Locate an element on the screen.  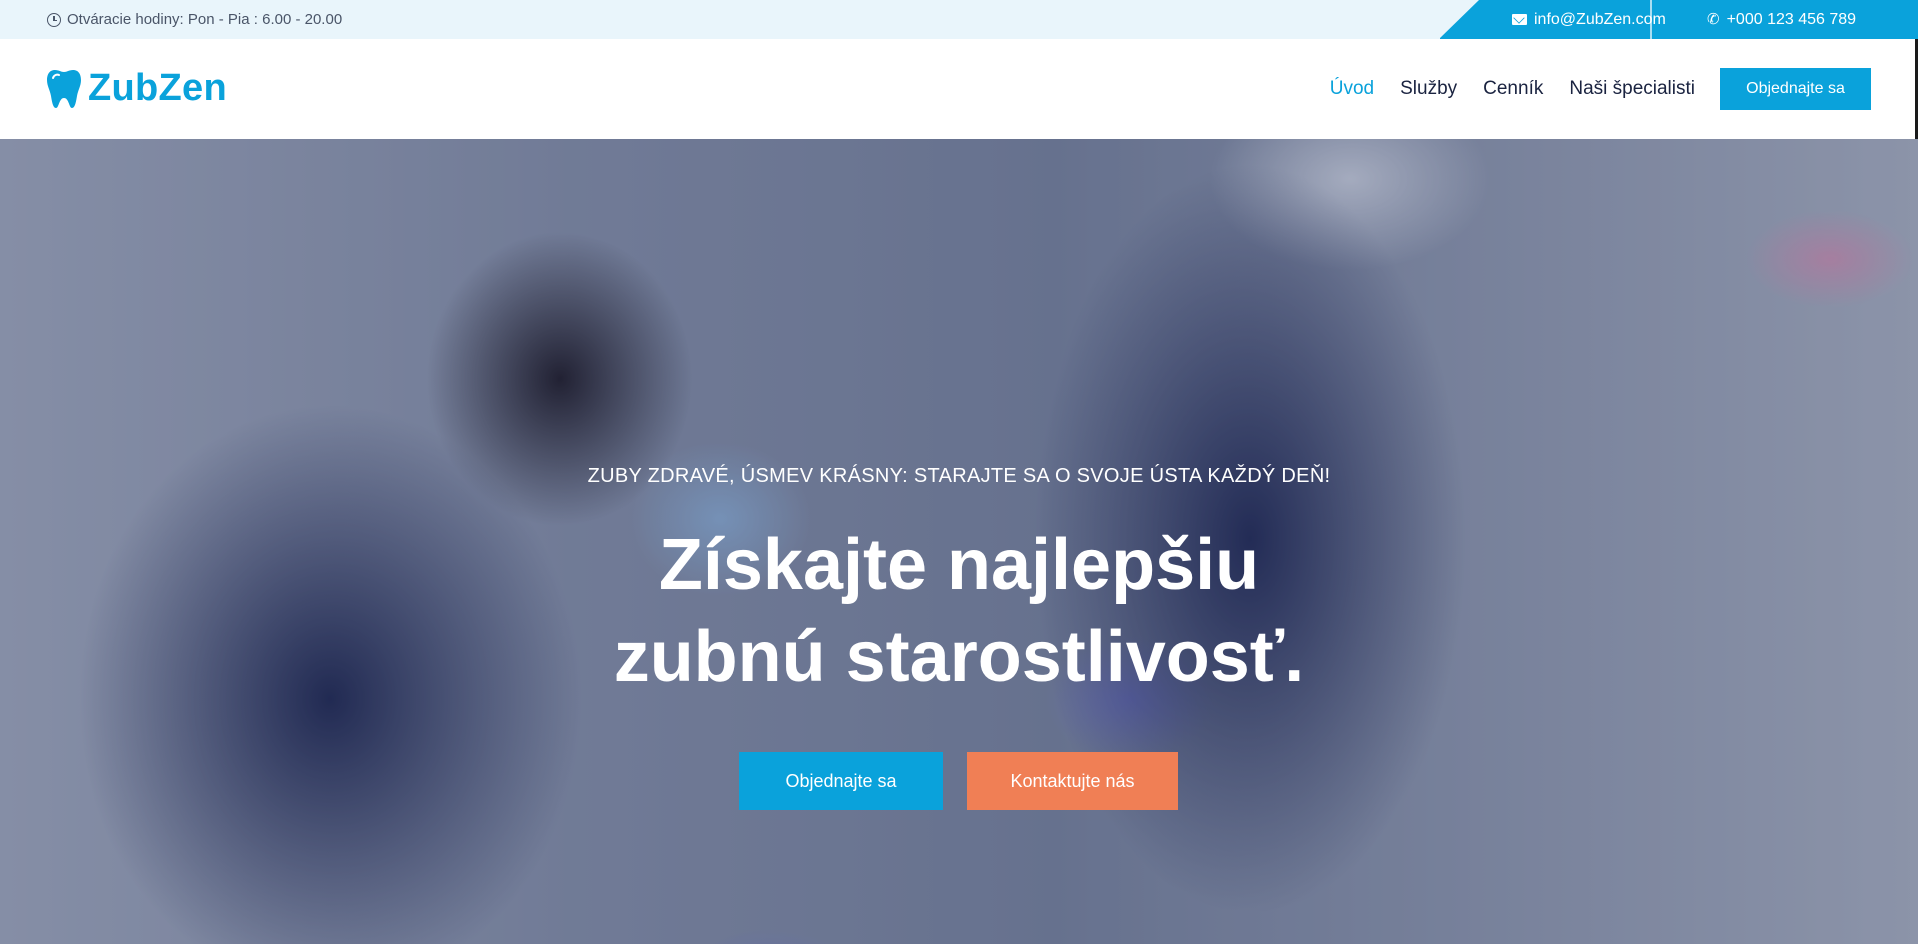
main-nav: Úvod Služby Cenník Naši špecialisti is located at coordinates (1512, 89).